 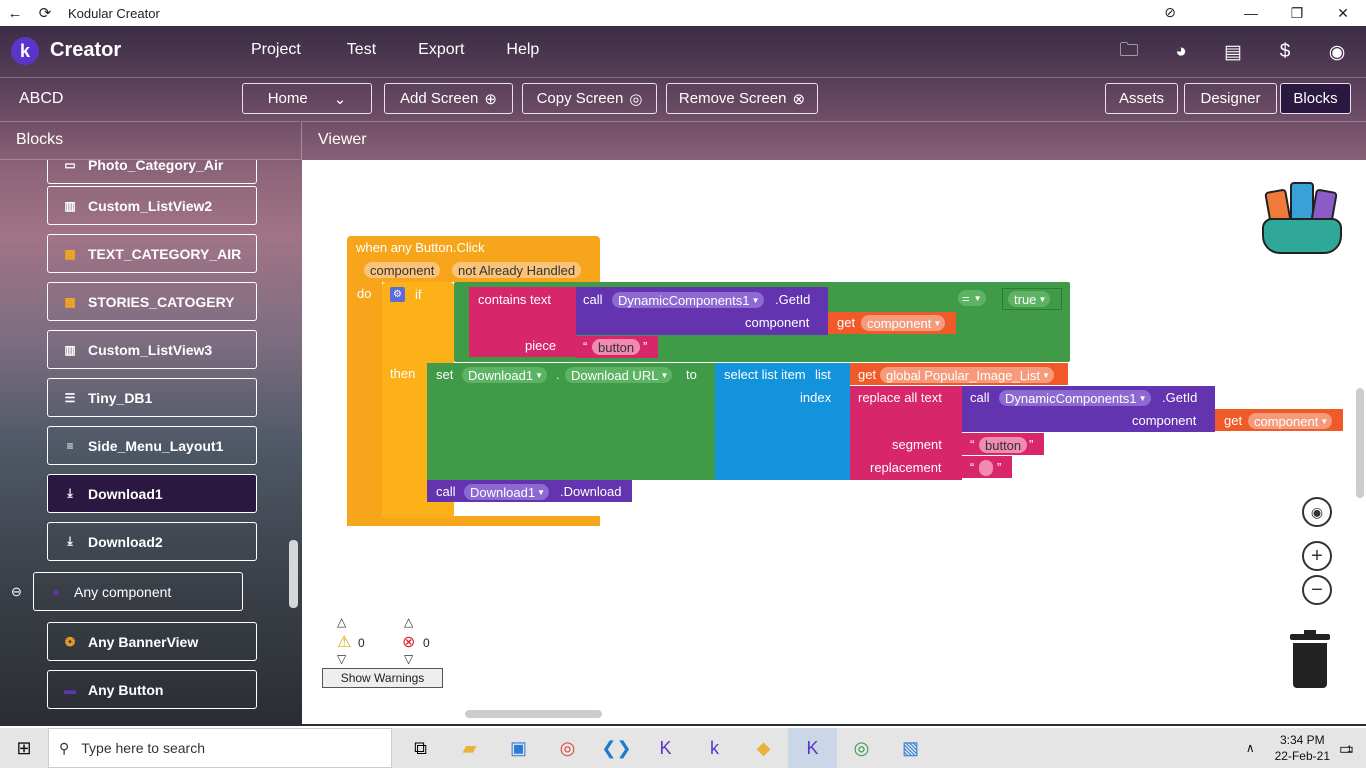 What do you see at coordinates (138, 591) in the screenshot?
I see `sidebar-item-any-component: ● Any component` at bounding box center [138, 591].